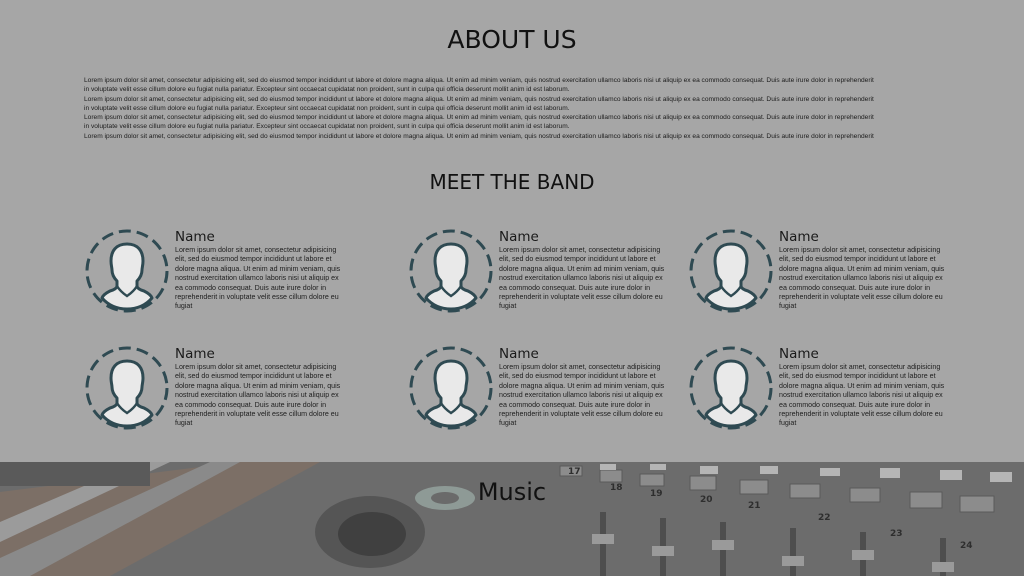  What do you see at coordinates (966, 546) in the screenshot?
I see `channel-number: 24` at bounding box center [966, 546].